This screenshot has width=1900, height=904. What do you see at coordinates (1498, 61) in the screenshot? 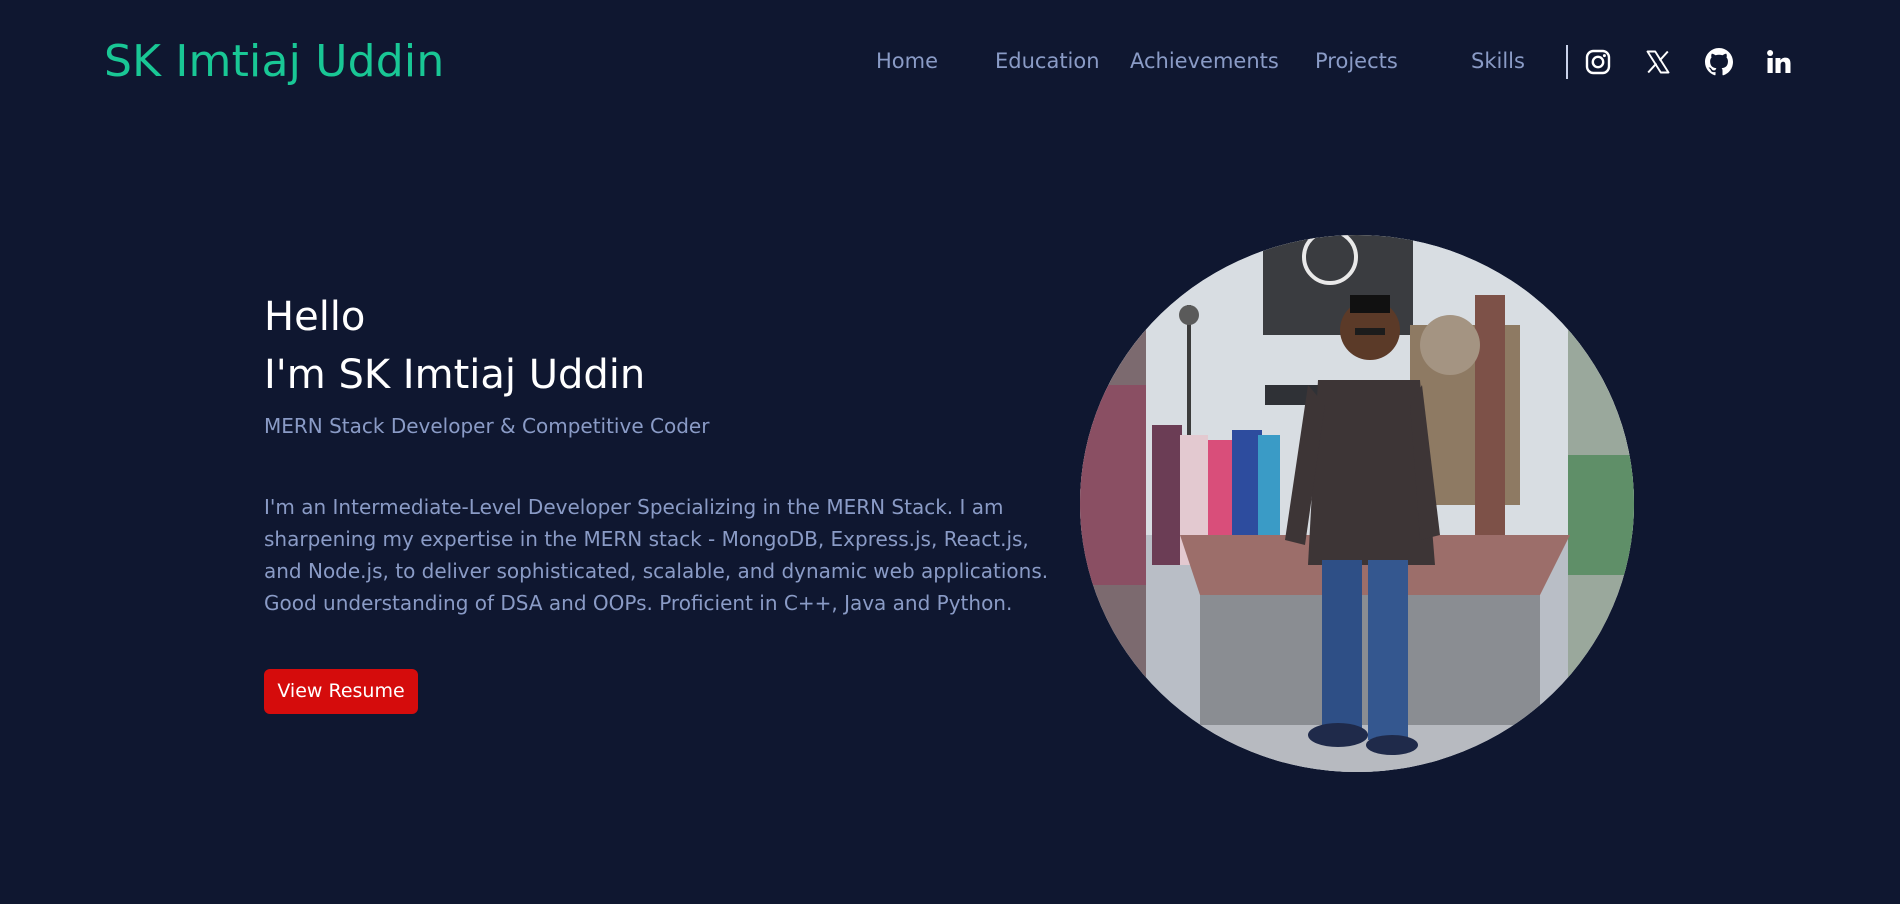
I see `nav-skills-link: Skills` at bounding box center [1498, 61].